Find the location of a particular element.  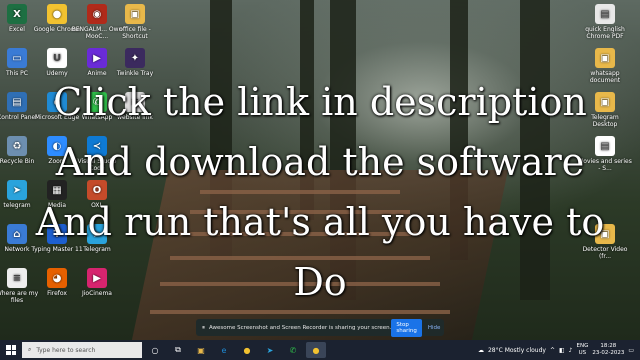

language-indicator: ENG US is located at coordinates (583, 350).